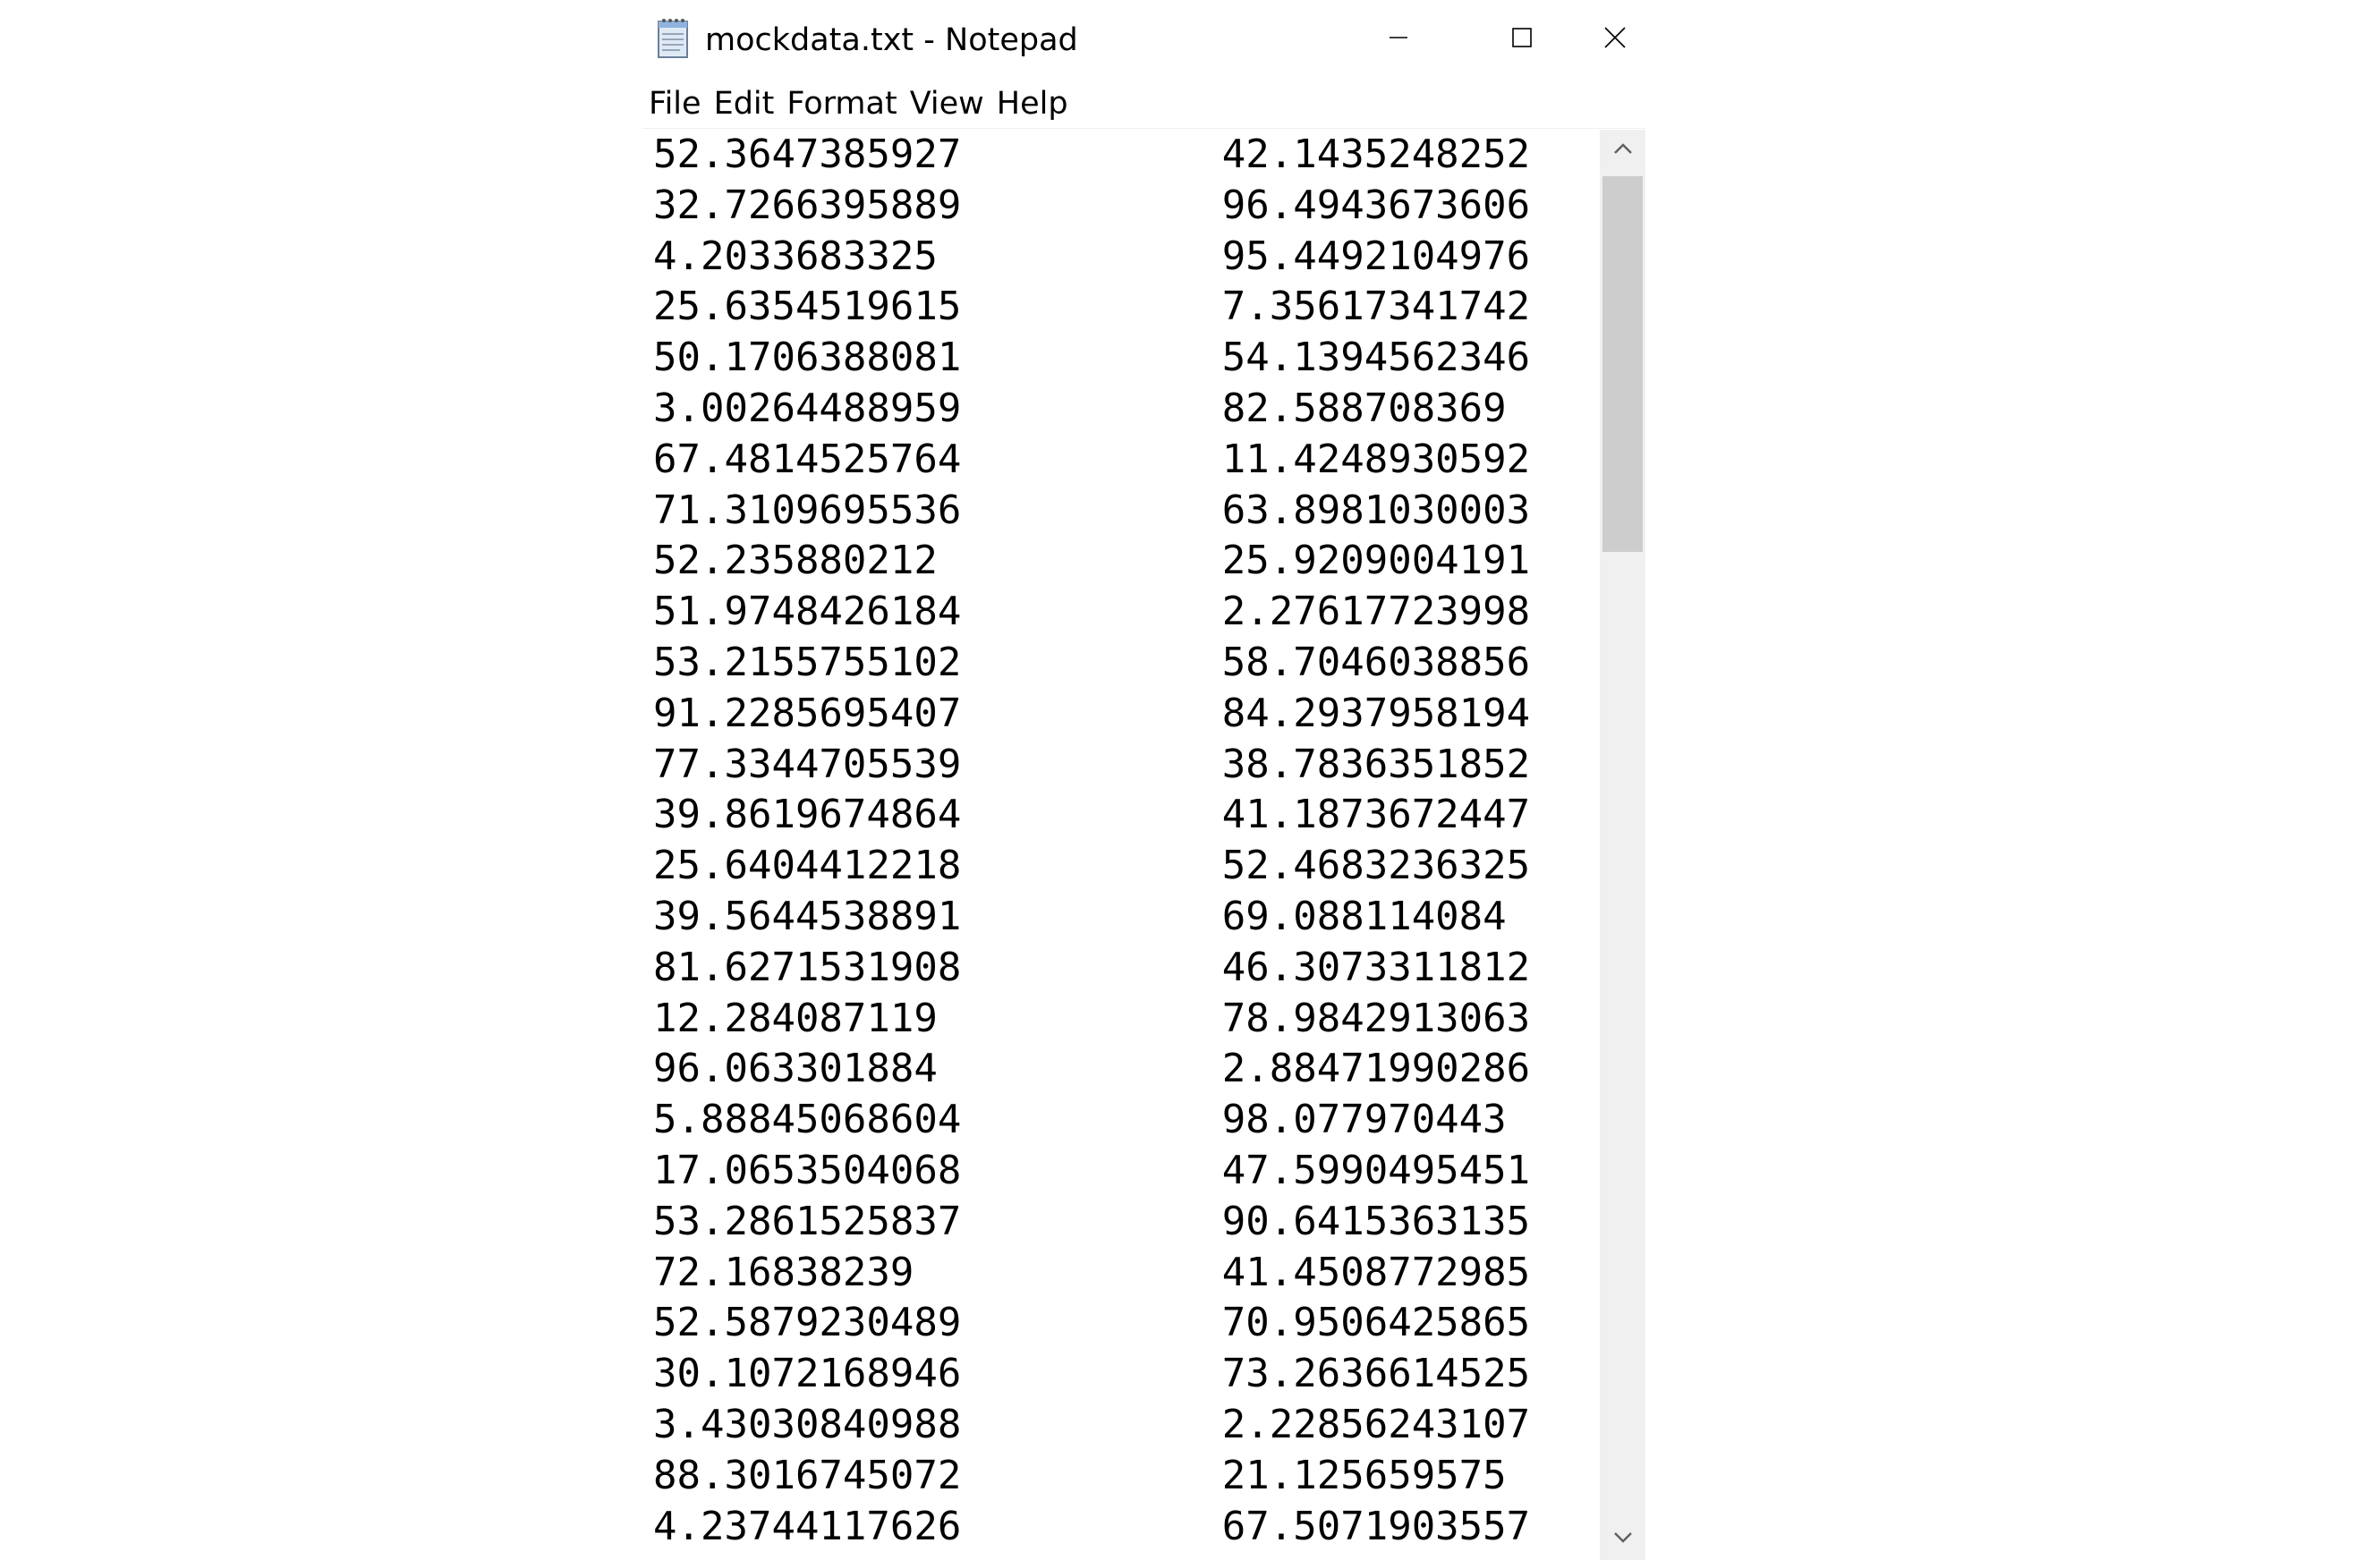 The height and width of the screenshot is (1560, 2380). I want to click on chevron-up-icon, so click(1623, 150).